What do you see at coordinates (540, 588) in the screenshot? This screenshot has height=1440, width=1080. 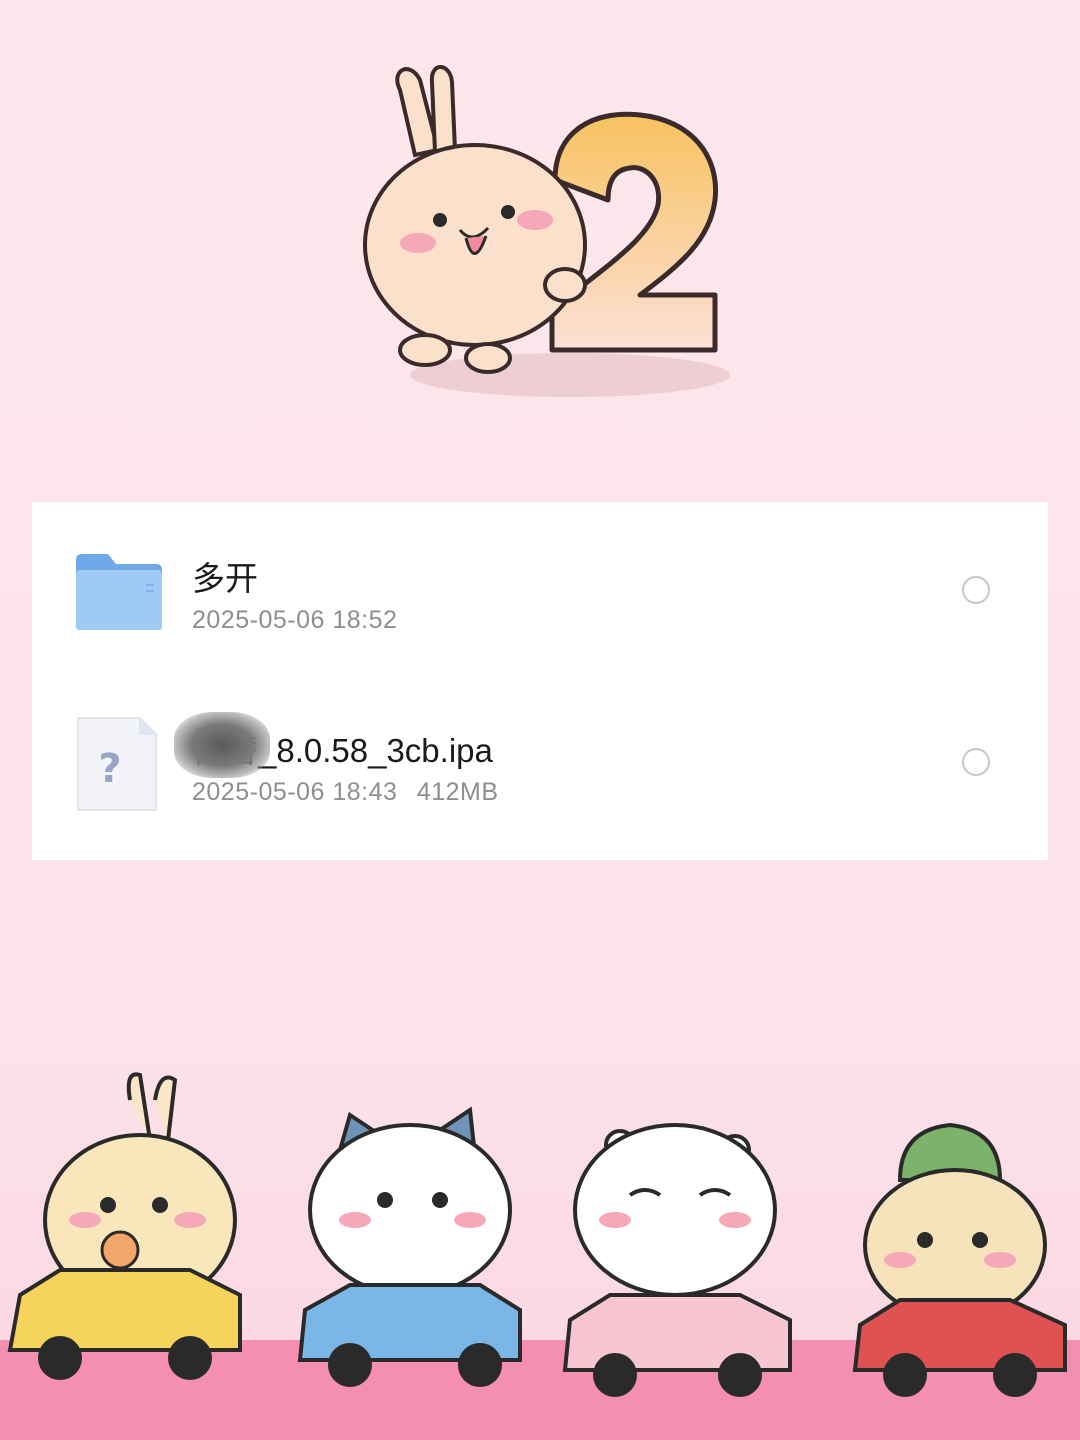 I see `file-row: 多开 2025-05-06 18:52` at bounding box center [540, 588].